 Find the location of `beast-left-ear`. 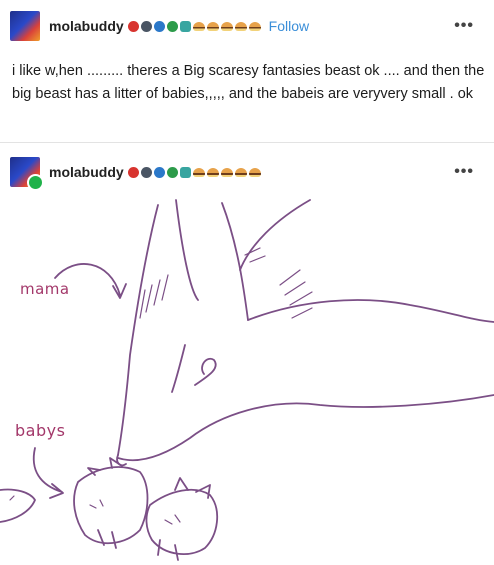

beast-left-ear is located at coordinates (138, 330).